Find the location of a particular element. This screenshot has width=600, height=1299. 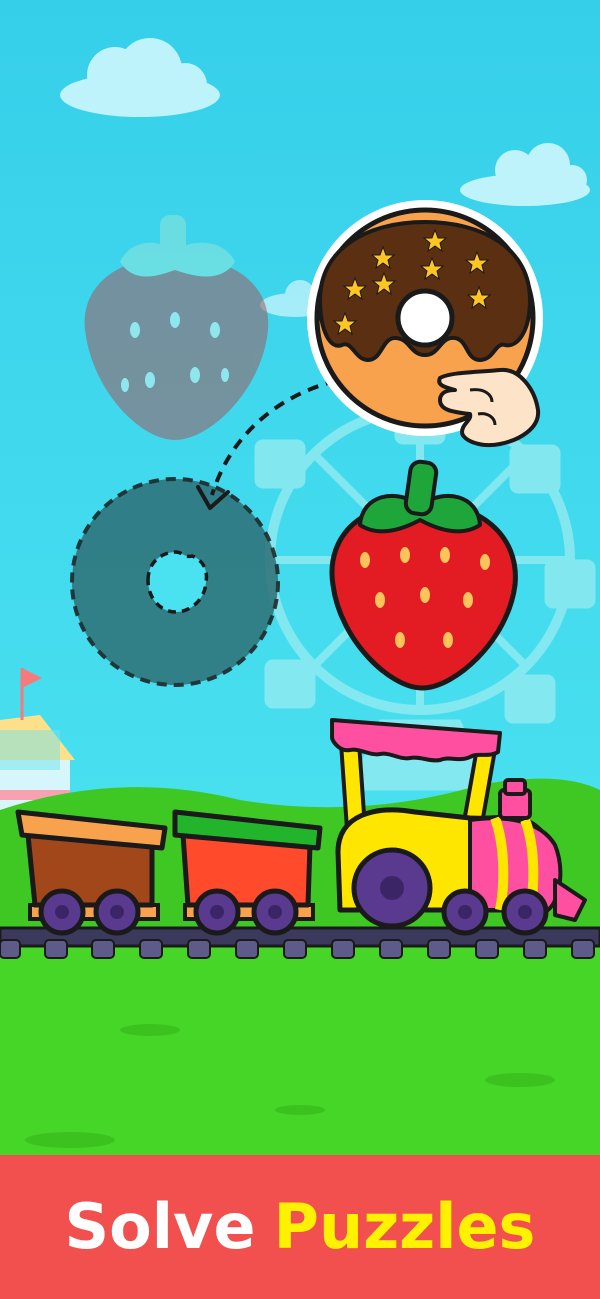

train-car-brown is located at coordinates (91, 872).